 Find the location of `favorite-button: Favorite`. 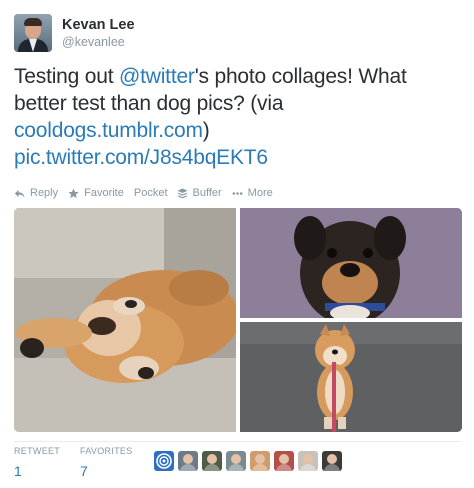

favorite-button: Favorite is located at coordinates (96, 193).